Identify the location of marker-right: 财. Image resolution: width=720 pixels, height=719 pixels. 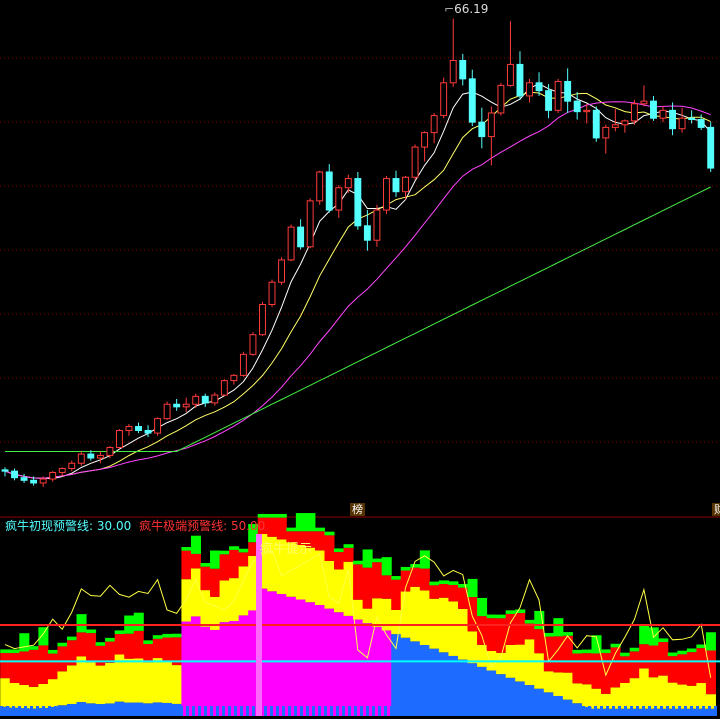
(716, 509).